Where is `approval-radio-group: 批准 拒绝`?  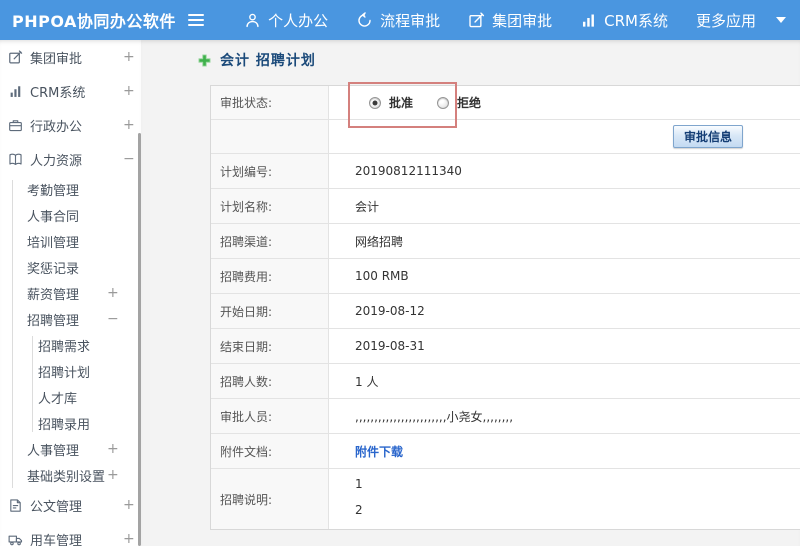
approval-radio-group: 批准 拒绝 is located at coordinates (564, 102).